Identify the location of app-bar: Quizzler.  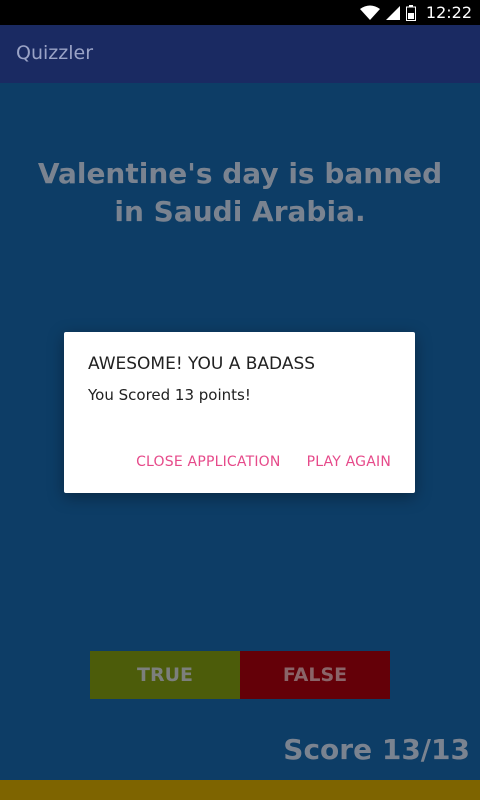
(240, 54).